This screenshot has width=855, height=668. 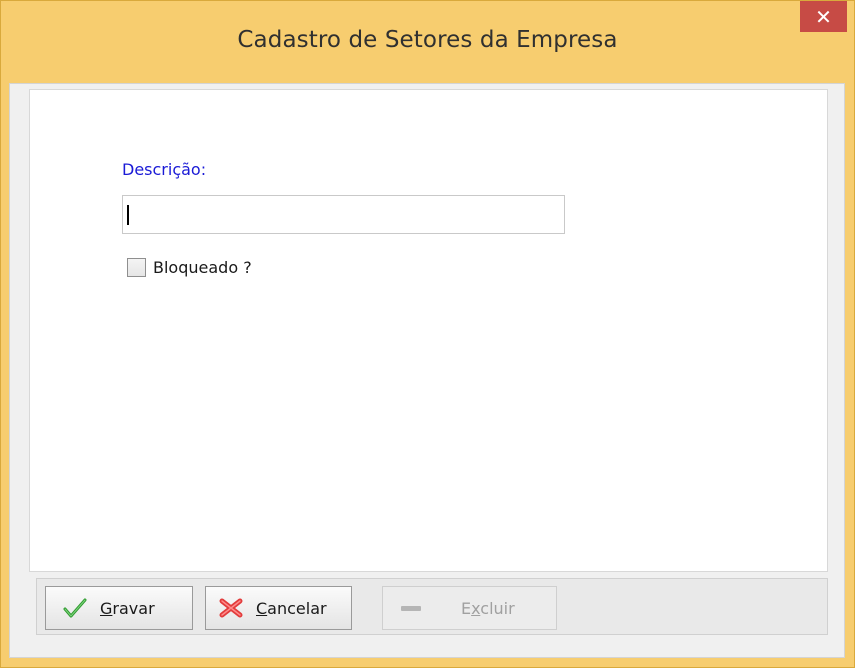 I want to click on close-icon: ✕, so click(x=823, y=16).